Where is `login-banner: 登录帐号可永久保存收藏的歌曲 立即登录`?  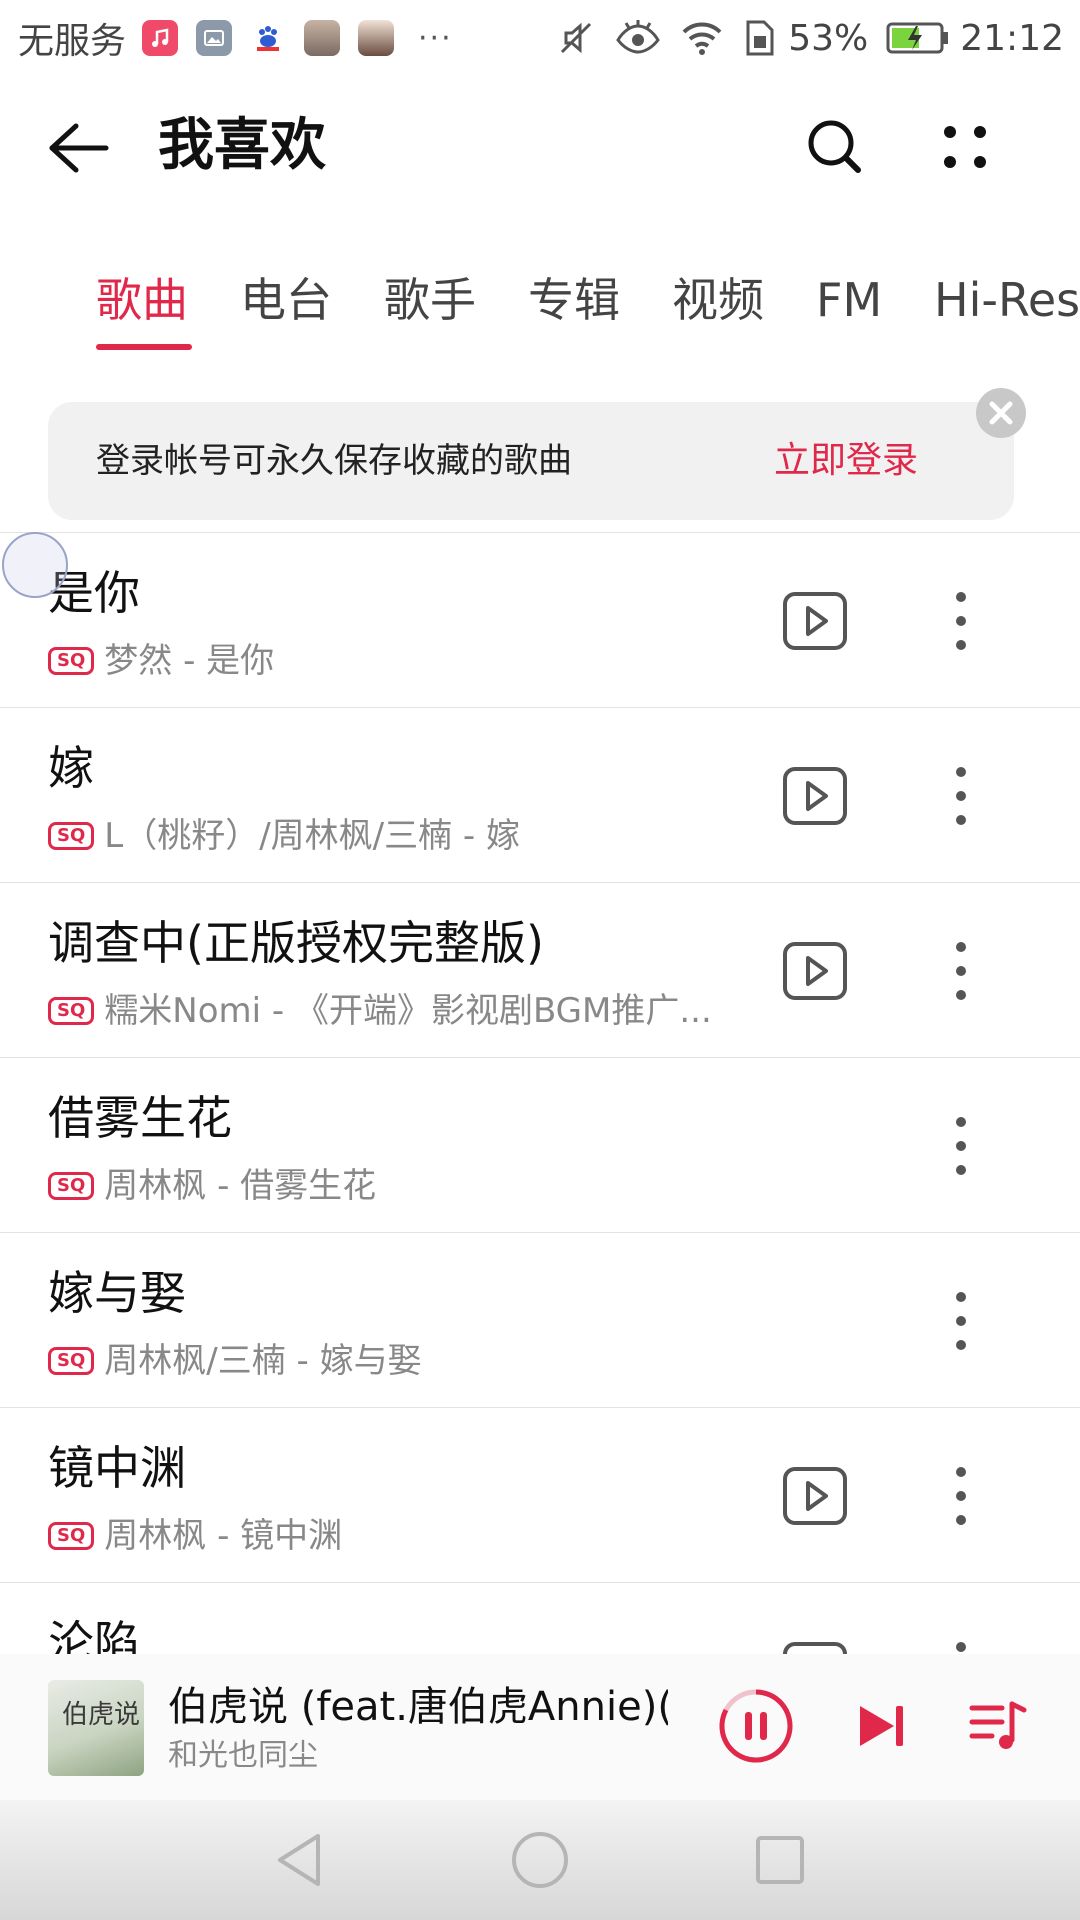
login-banner: 登录帐号可永久保存收藏的歌曲 立即登录 is located at coordinates (531, 461).